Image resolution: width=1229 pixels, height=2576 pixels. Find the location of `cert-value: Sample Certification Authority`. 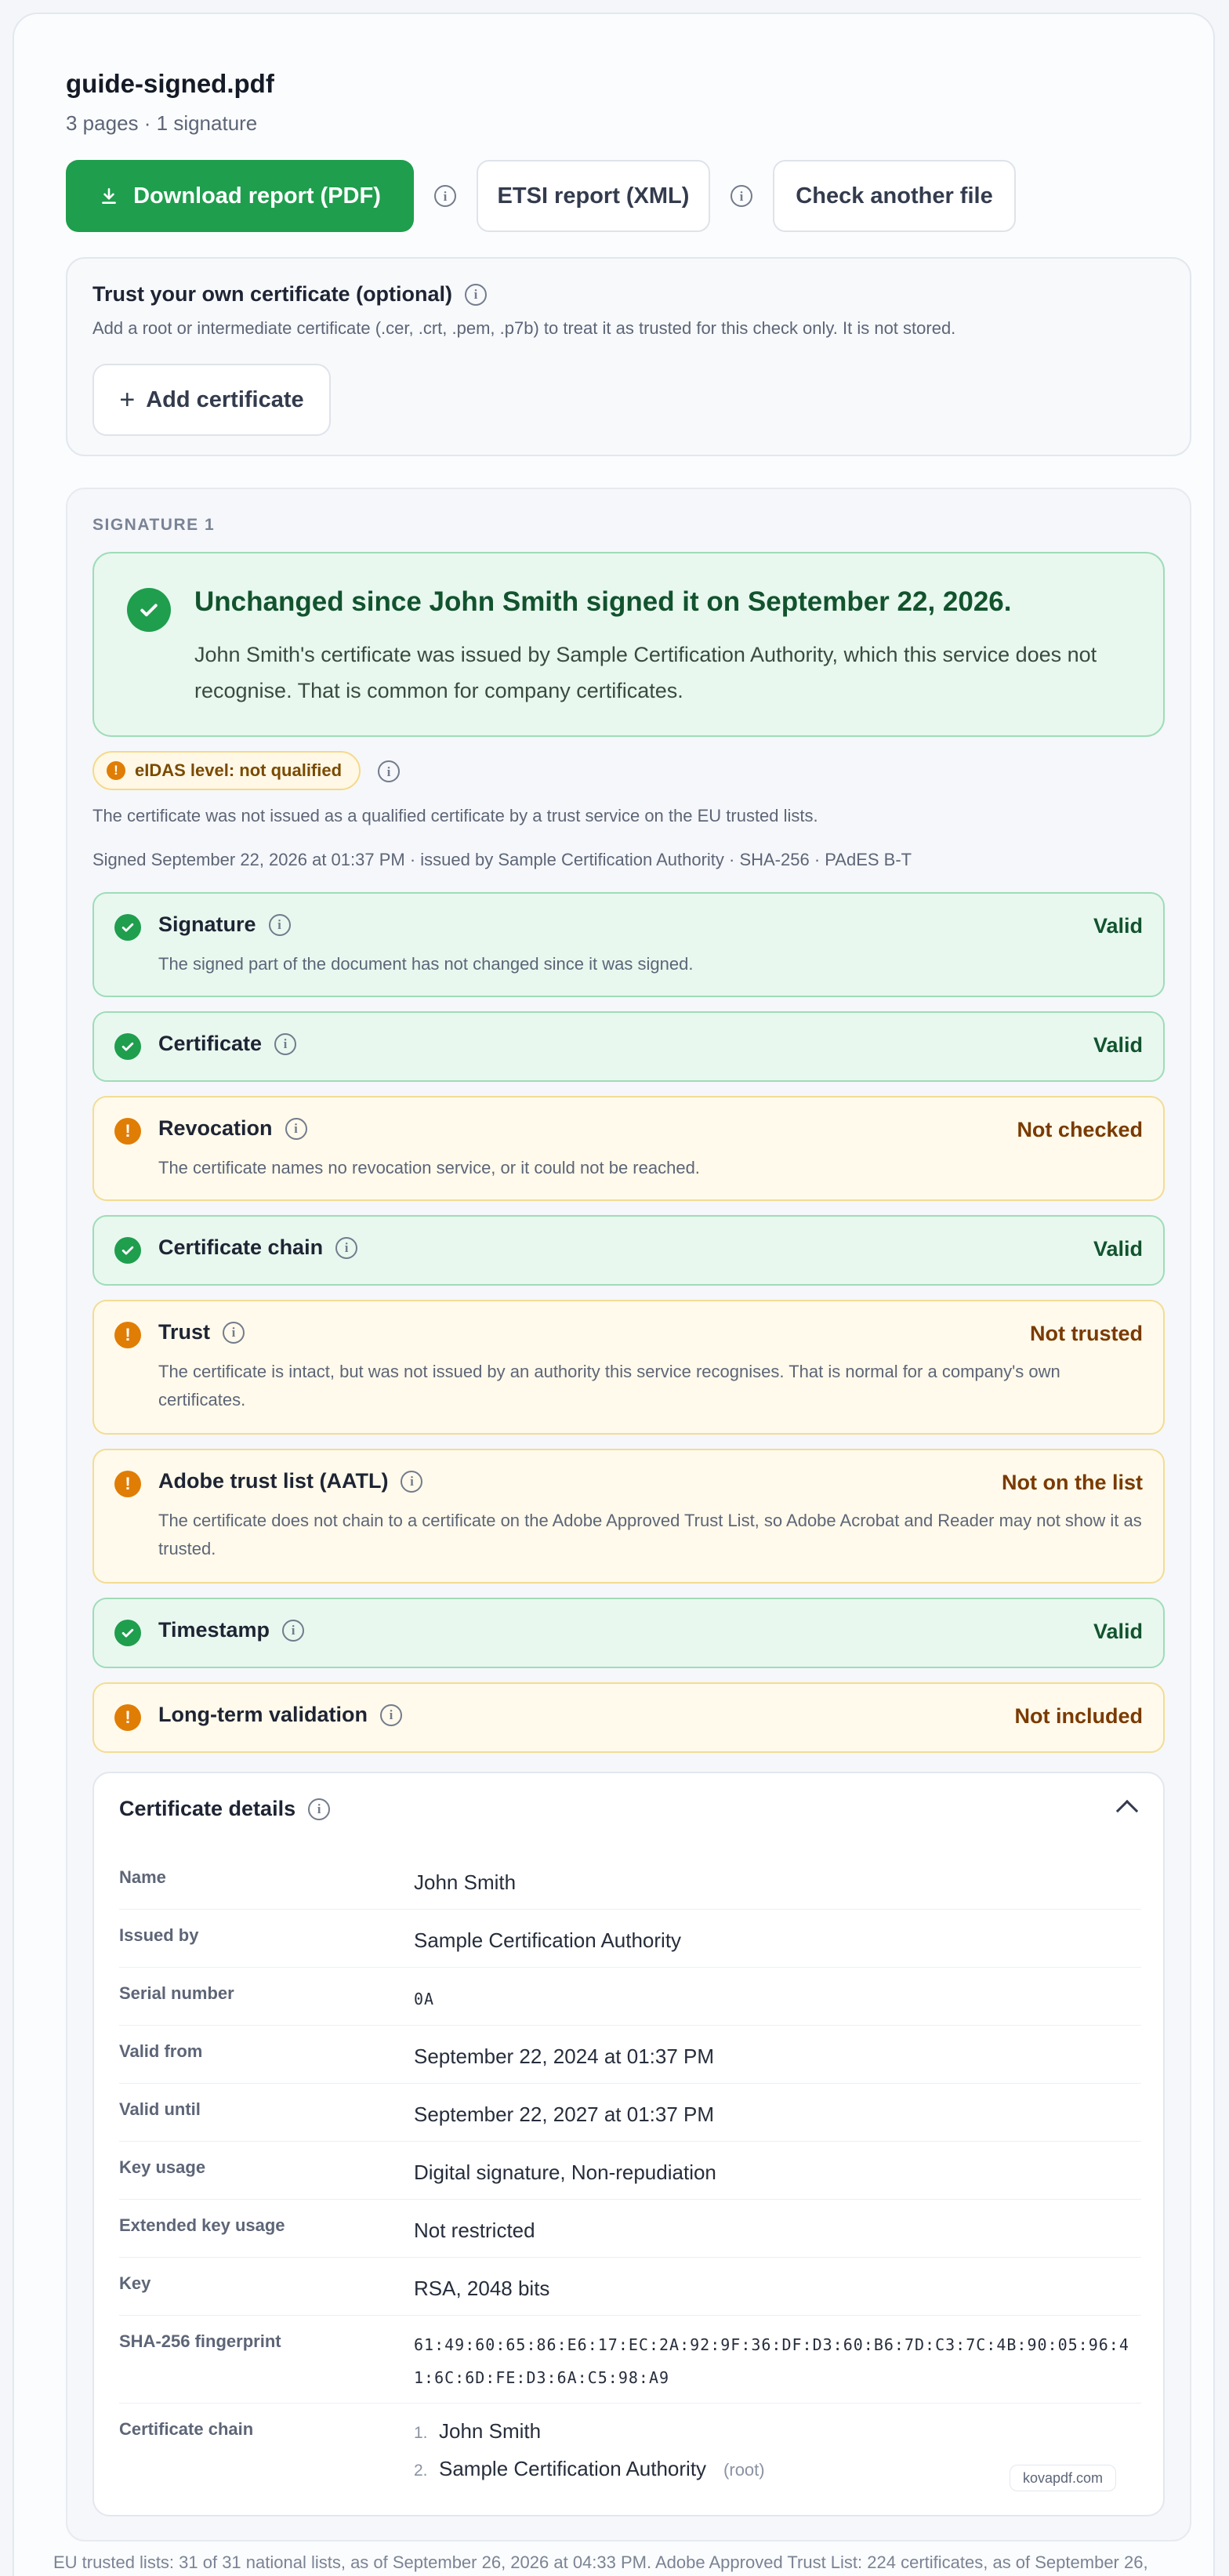

cert-value: Sample Certification Authority is located at coordinates (548, 1940).